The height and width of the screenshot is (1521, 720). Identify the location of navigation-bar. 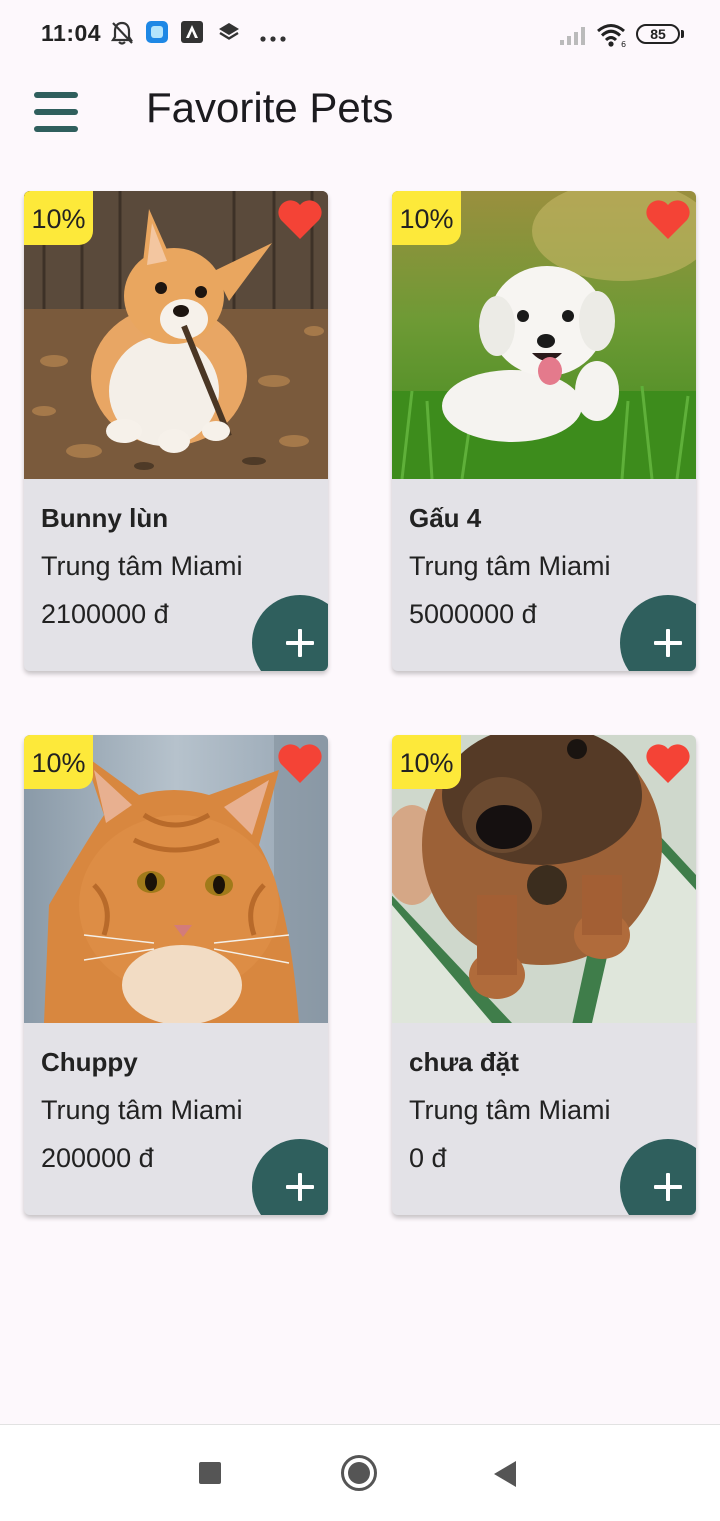
(360, 1472).